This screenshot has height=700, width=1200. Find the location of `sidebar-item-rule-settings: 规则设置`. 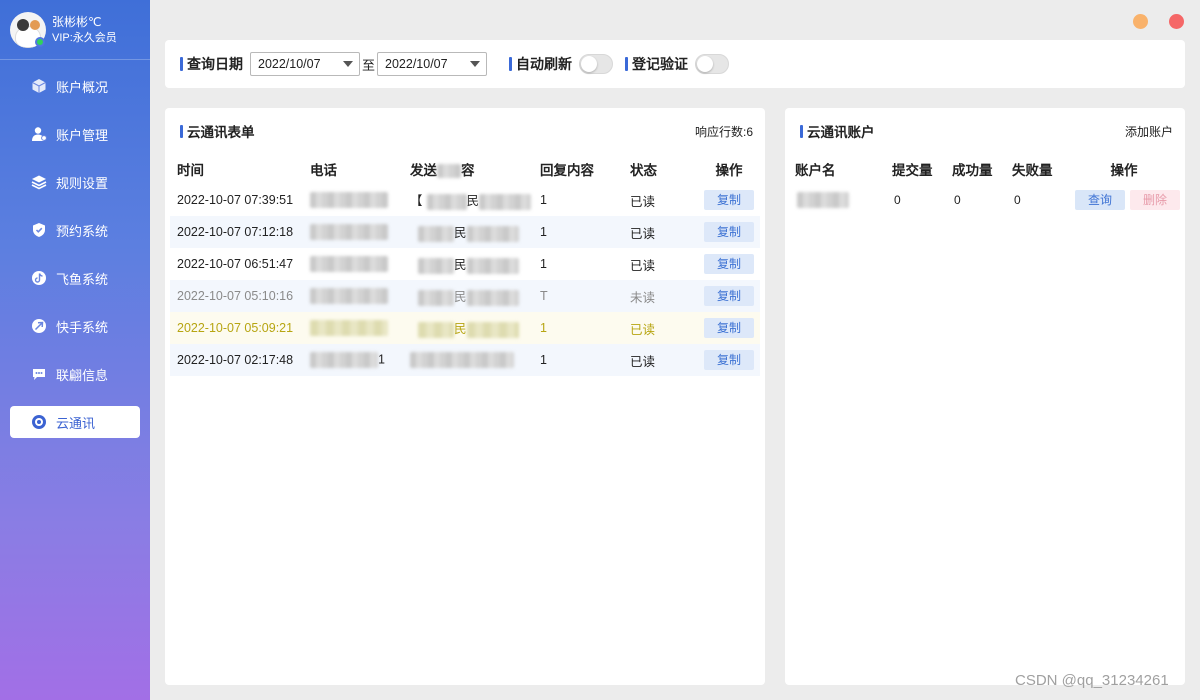

sidebar-item-rule-settings: 规则设置 is located at coordinates (75, 182).